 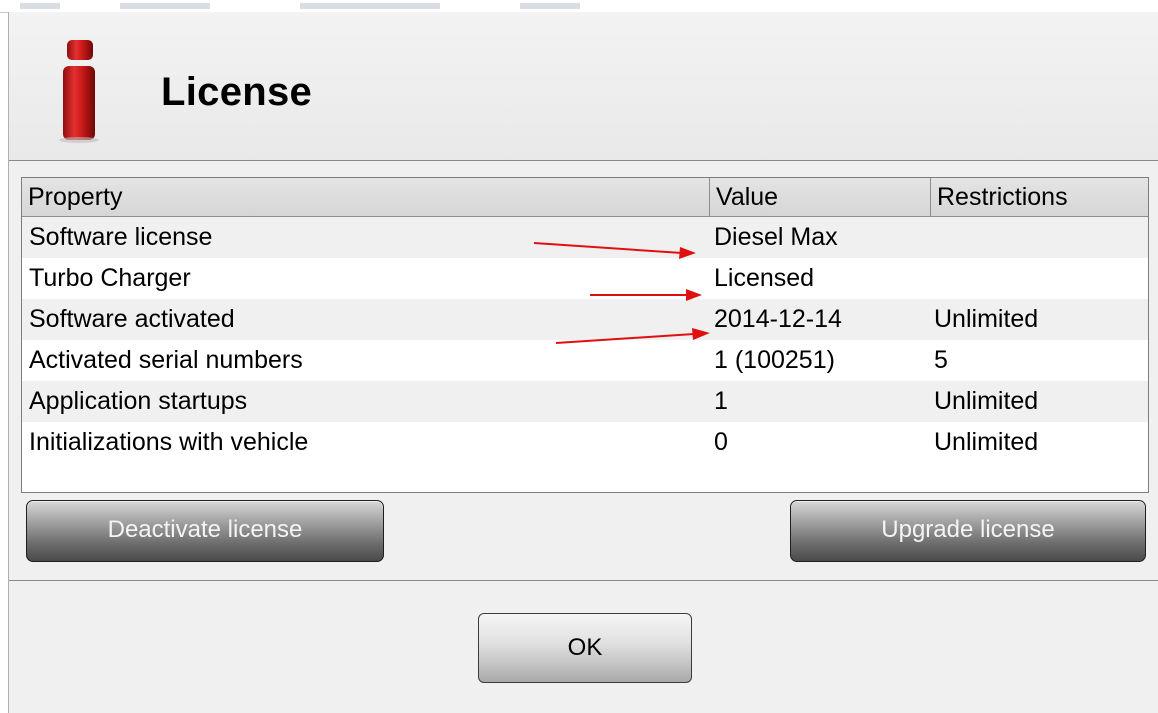 I want to click on table-row: Initializations with vehicle 0 Unlimited, so click(x=585, y=442).